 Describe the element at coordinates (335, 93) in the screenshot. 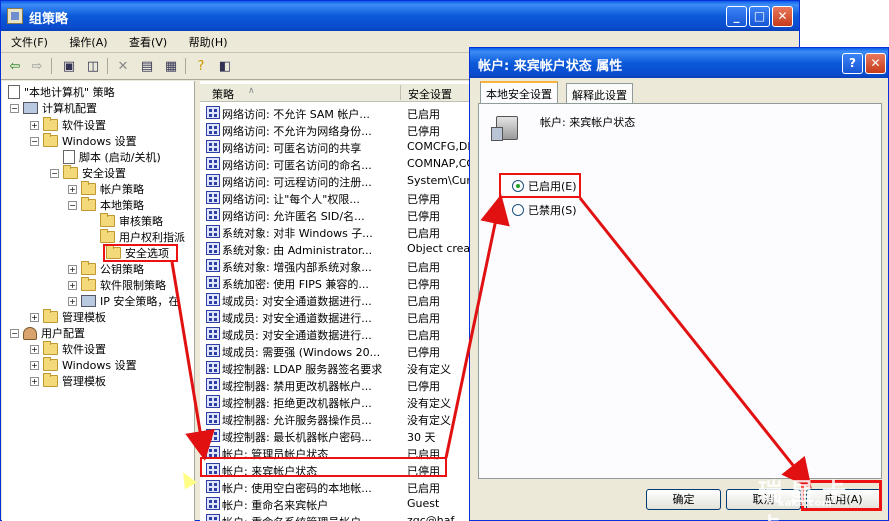

I see `list-header: 策略 ∧ 安全设置` at that location.